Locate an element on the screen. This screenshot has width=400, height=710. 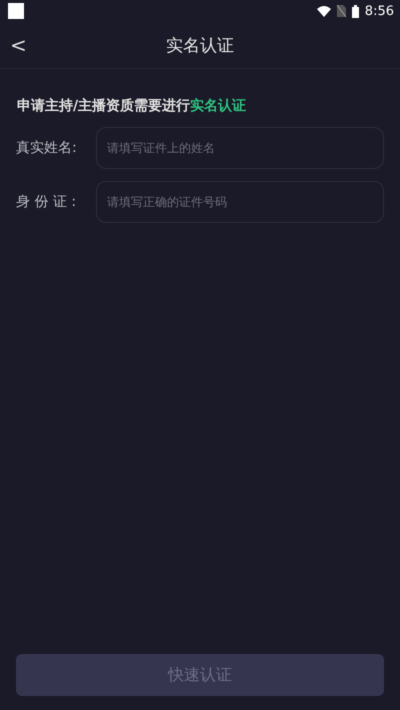
input-field: 请填写证件上的姓名 is located at coordinates (240, 148).